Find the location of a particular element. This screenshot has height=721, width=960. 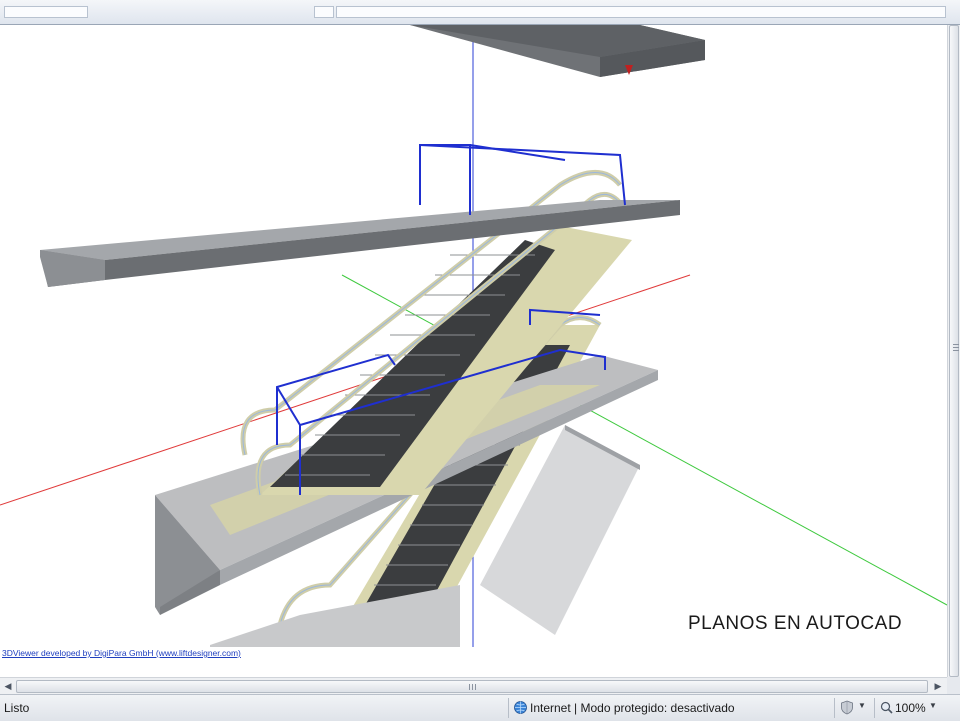

browser-top-strip is located at coordinates (480, 12).